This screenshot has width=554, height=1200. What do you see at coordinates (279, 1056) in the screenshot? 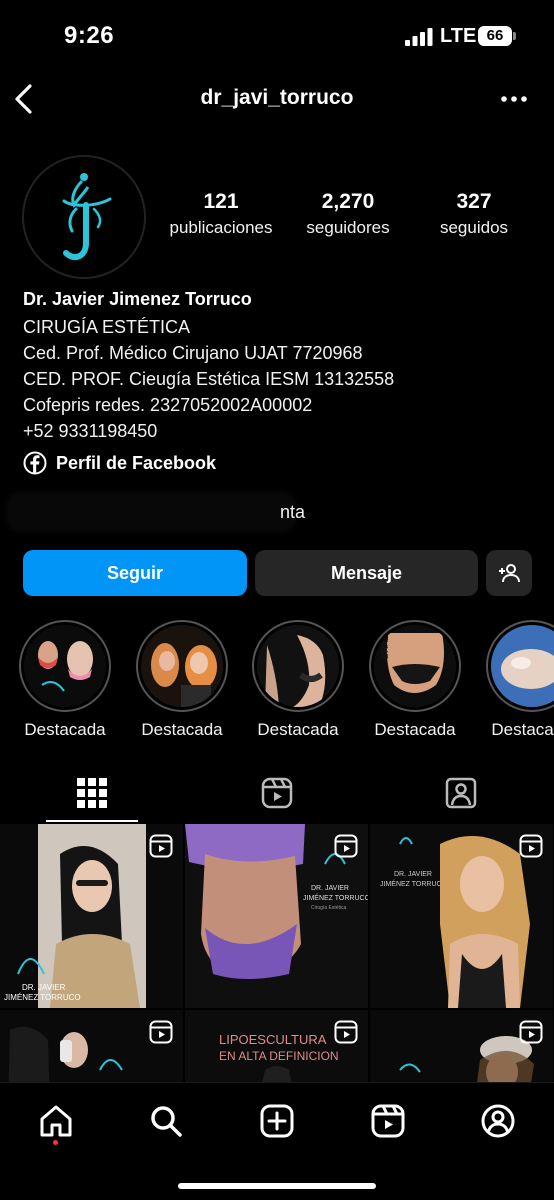
I see `post-caption-line: EN ALTA DEFINICION` at bounding box center [279, 1056].